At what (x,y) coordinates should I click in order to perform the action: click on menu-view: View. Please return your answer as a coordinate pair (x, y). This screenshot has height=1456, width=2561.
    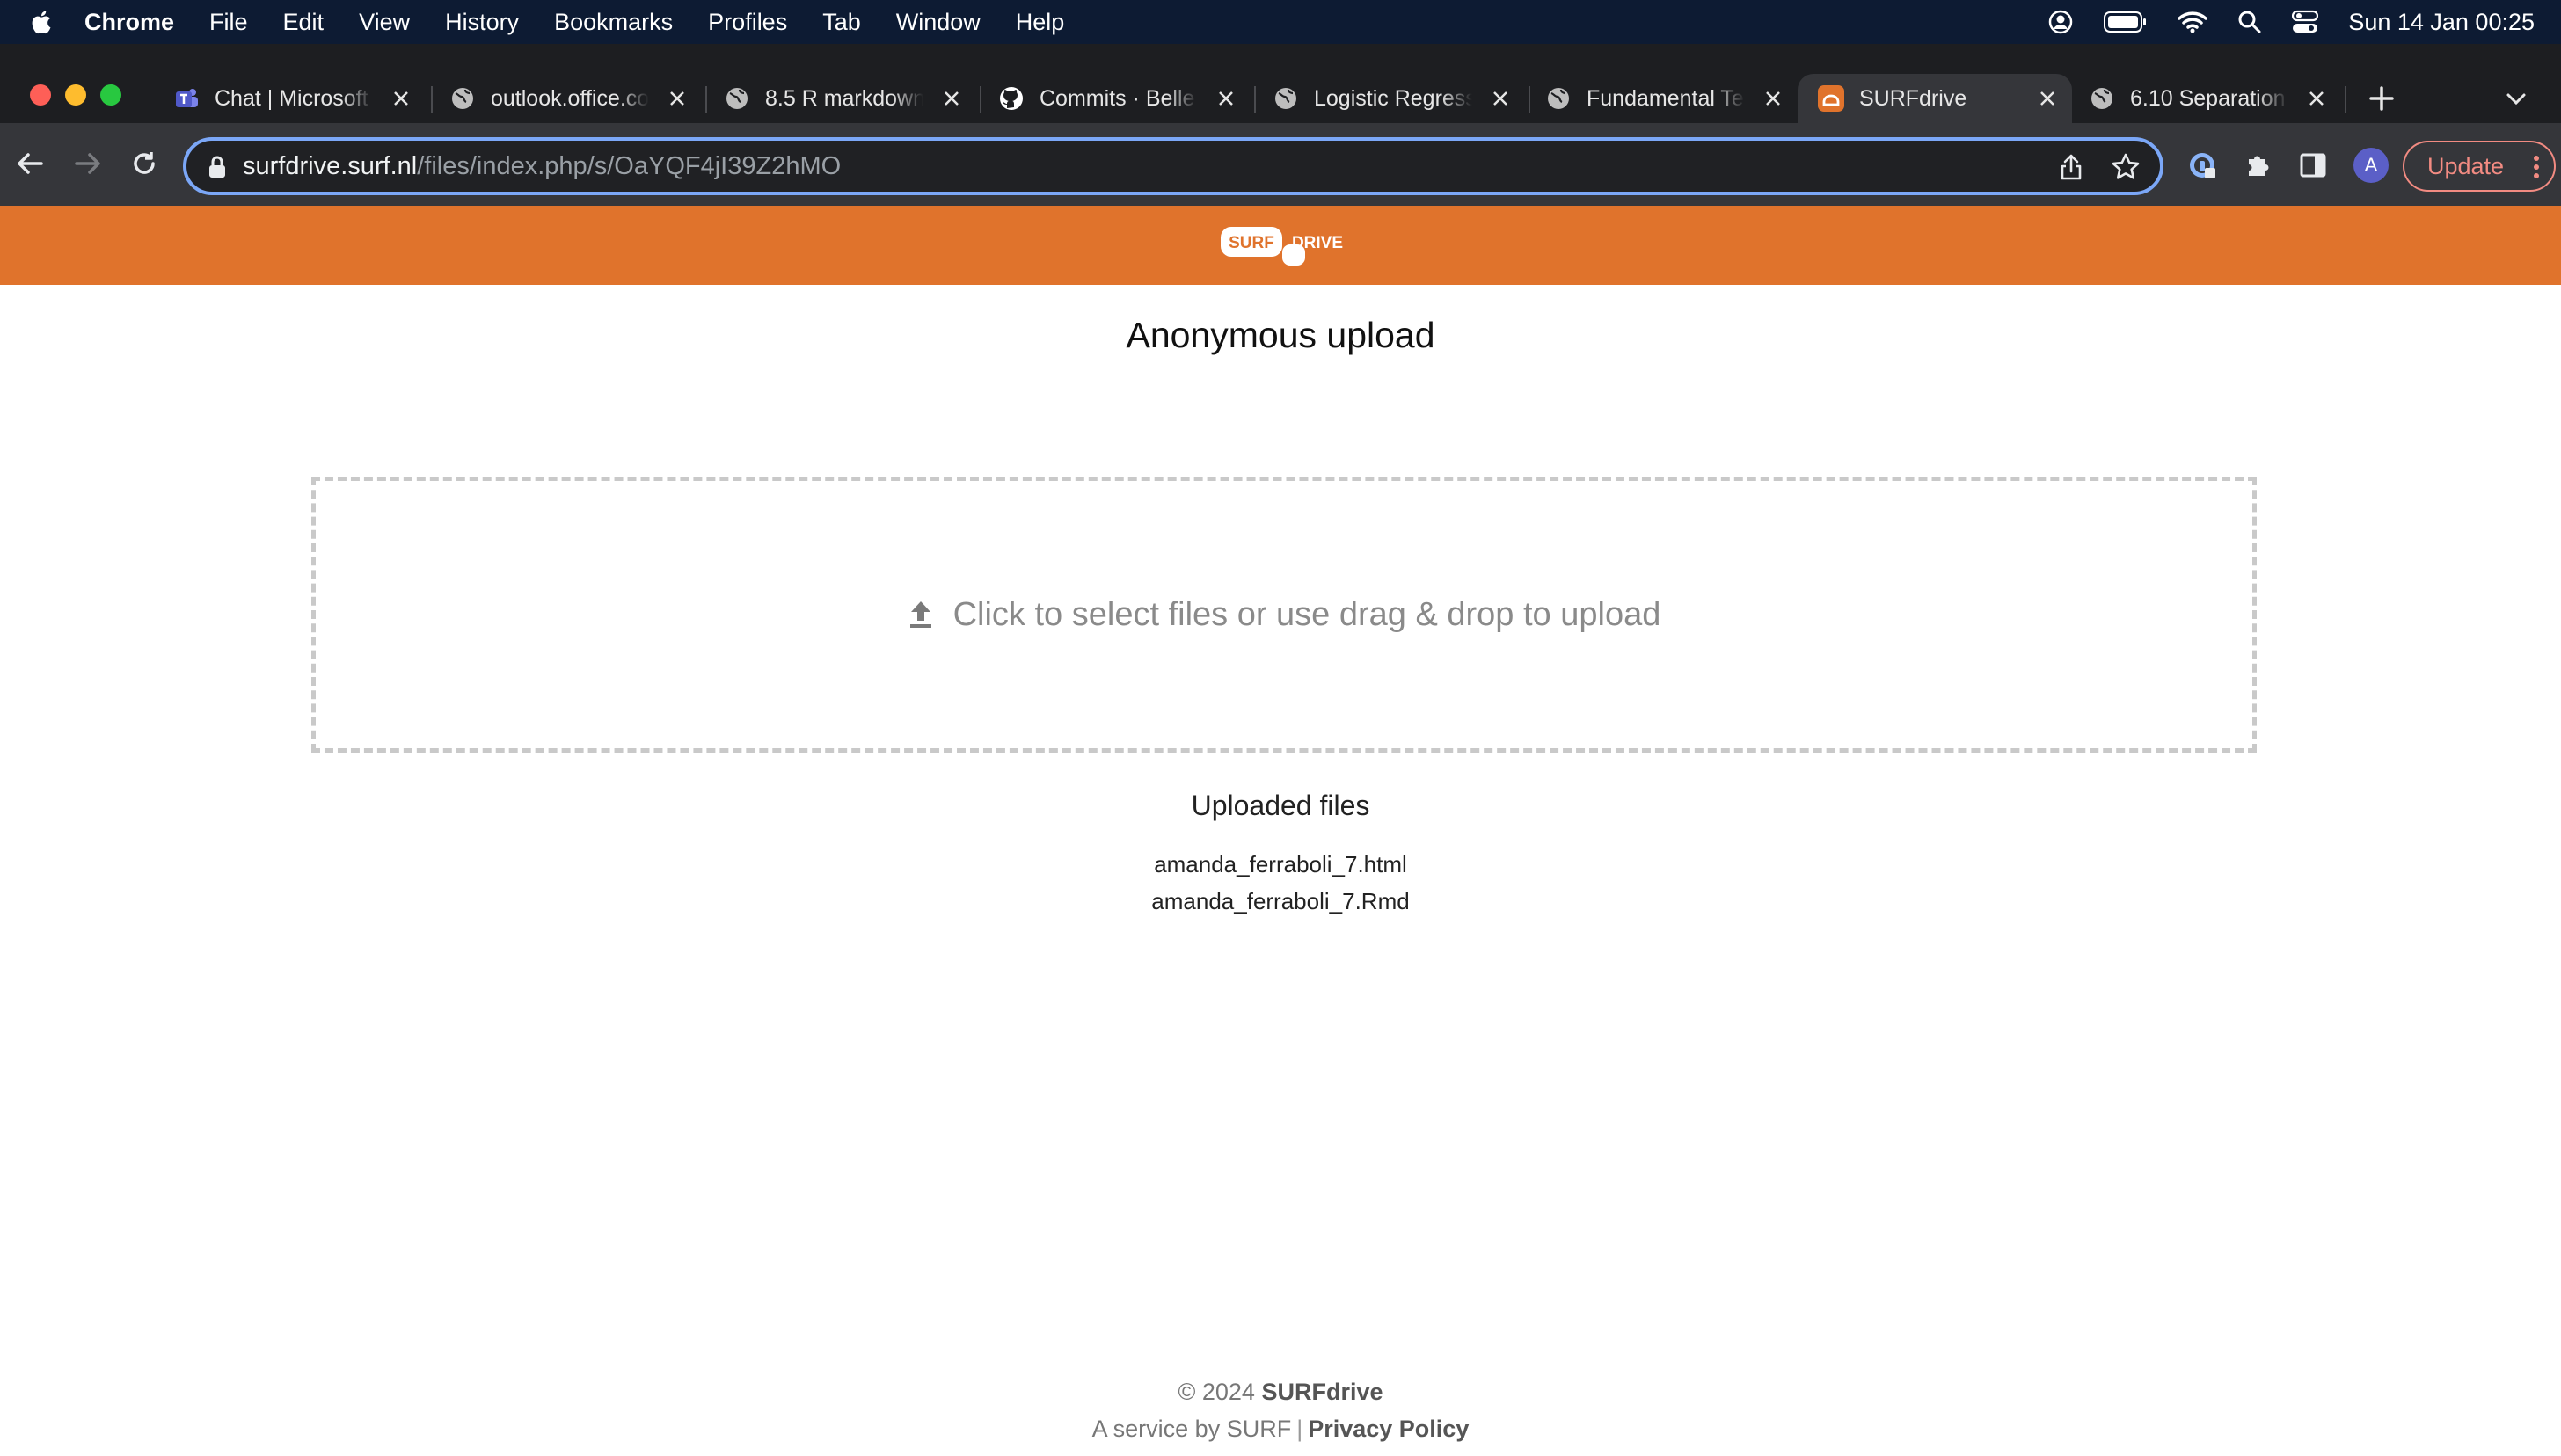
    Looking at the image, I should click on (384, 22).